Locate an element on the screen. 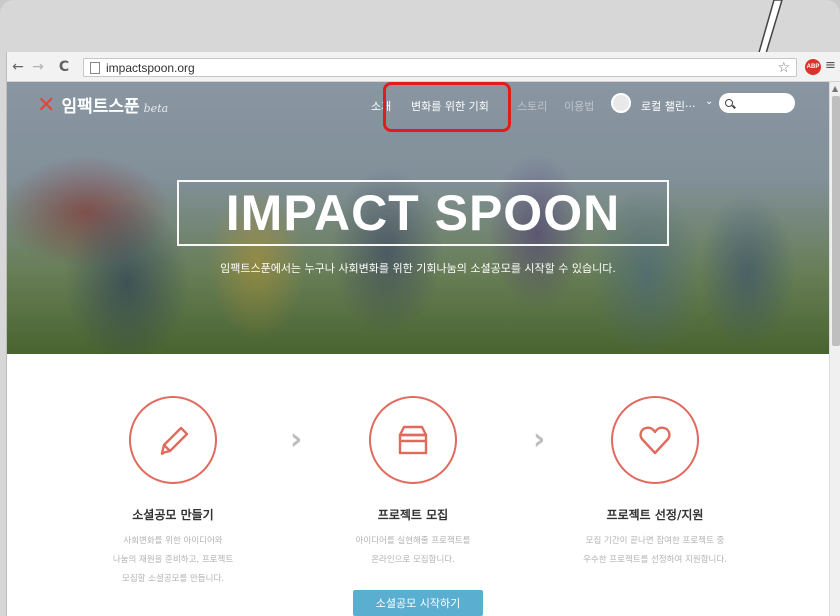 The width and height of the screenshot is (840, 616). hero-title-box: IMPACT SPOON is located at coordinates (423, 213).